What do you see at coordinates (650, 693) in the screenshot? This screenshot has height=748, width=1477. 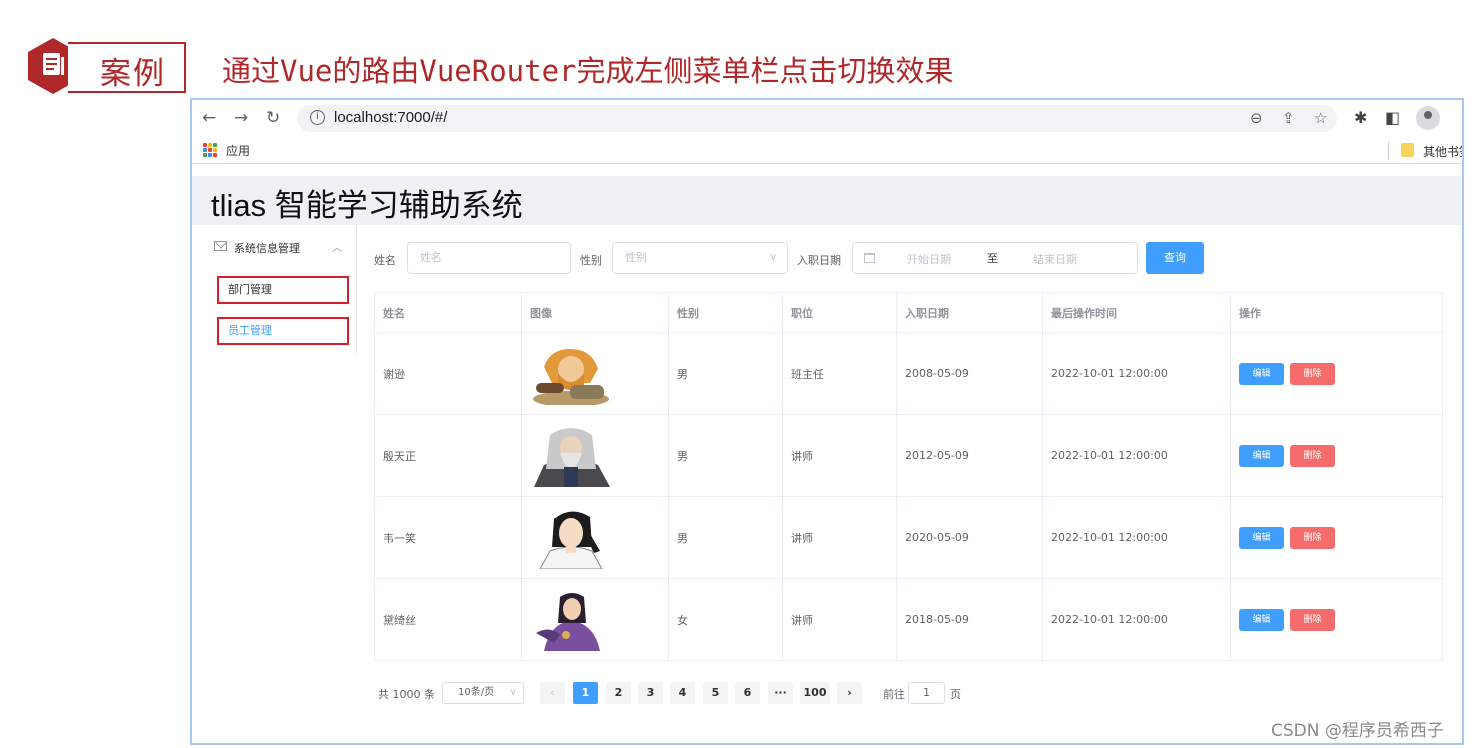 I see `page-3: 3` at bounding box center [650, 693].